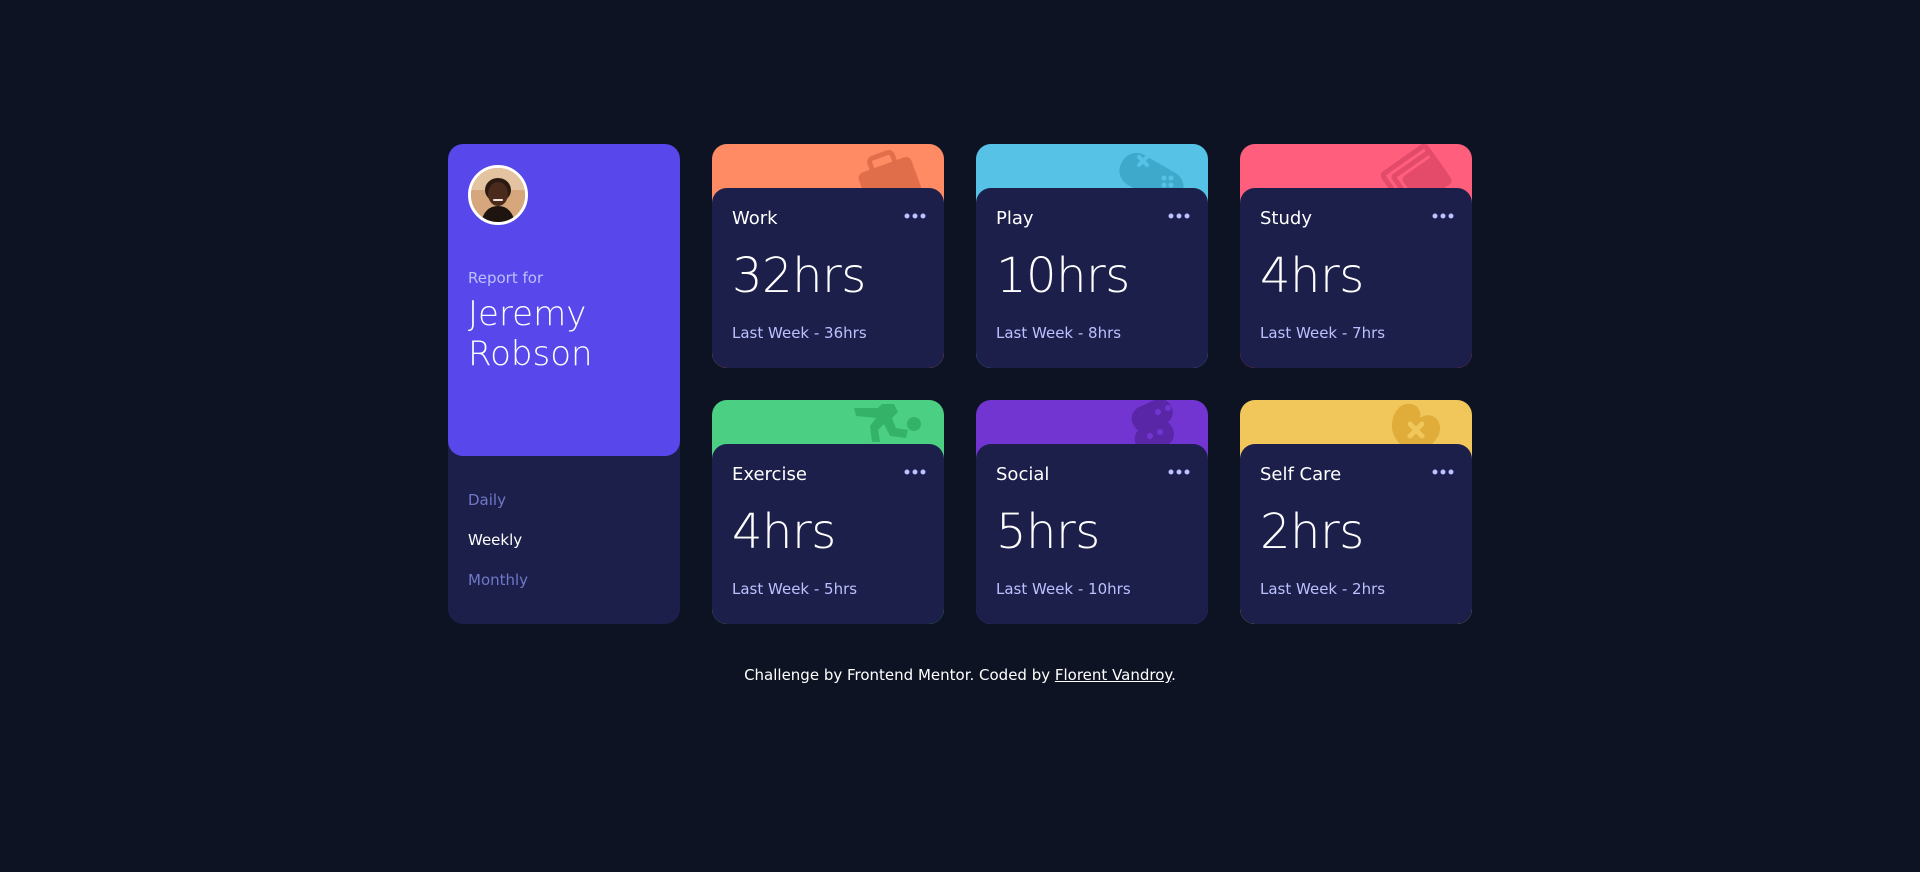  What do you see at coordinates (1323, 589) in the screenshot?
I see `card-previous: Last Week - 2hrs` at bounding box center [1323, 589].